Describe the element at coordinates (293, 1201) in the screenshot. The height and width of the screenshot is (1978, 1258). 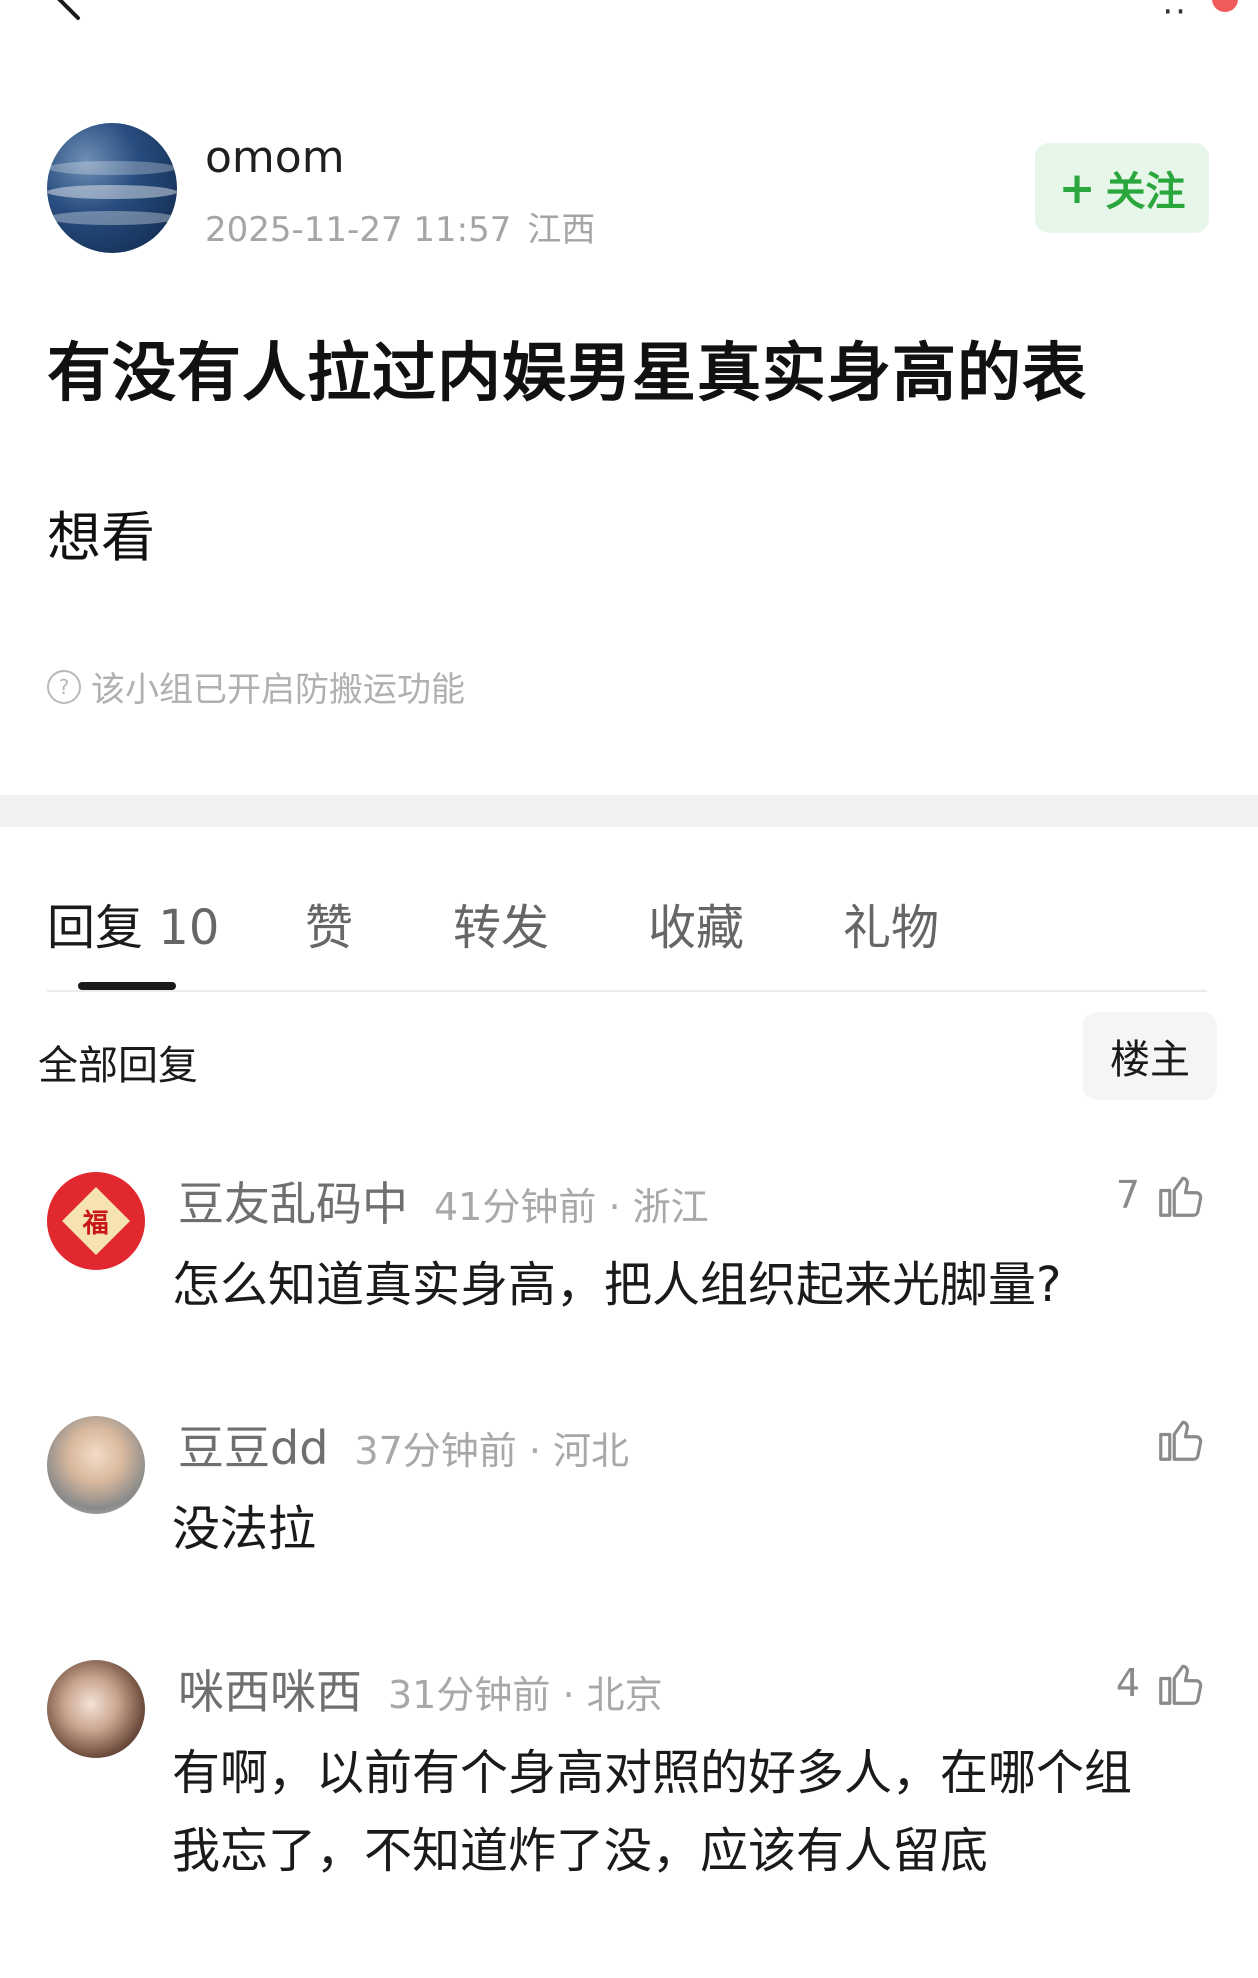
I see `commenter-name: 豆友乱码中` at that location.